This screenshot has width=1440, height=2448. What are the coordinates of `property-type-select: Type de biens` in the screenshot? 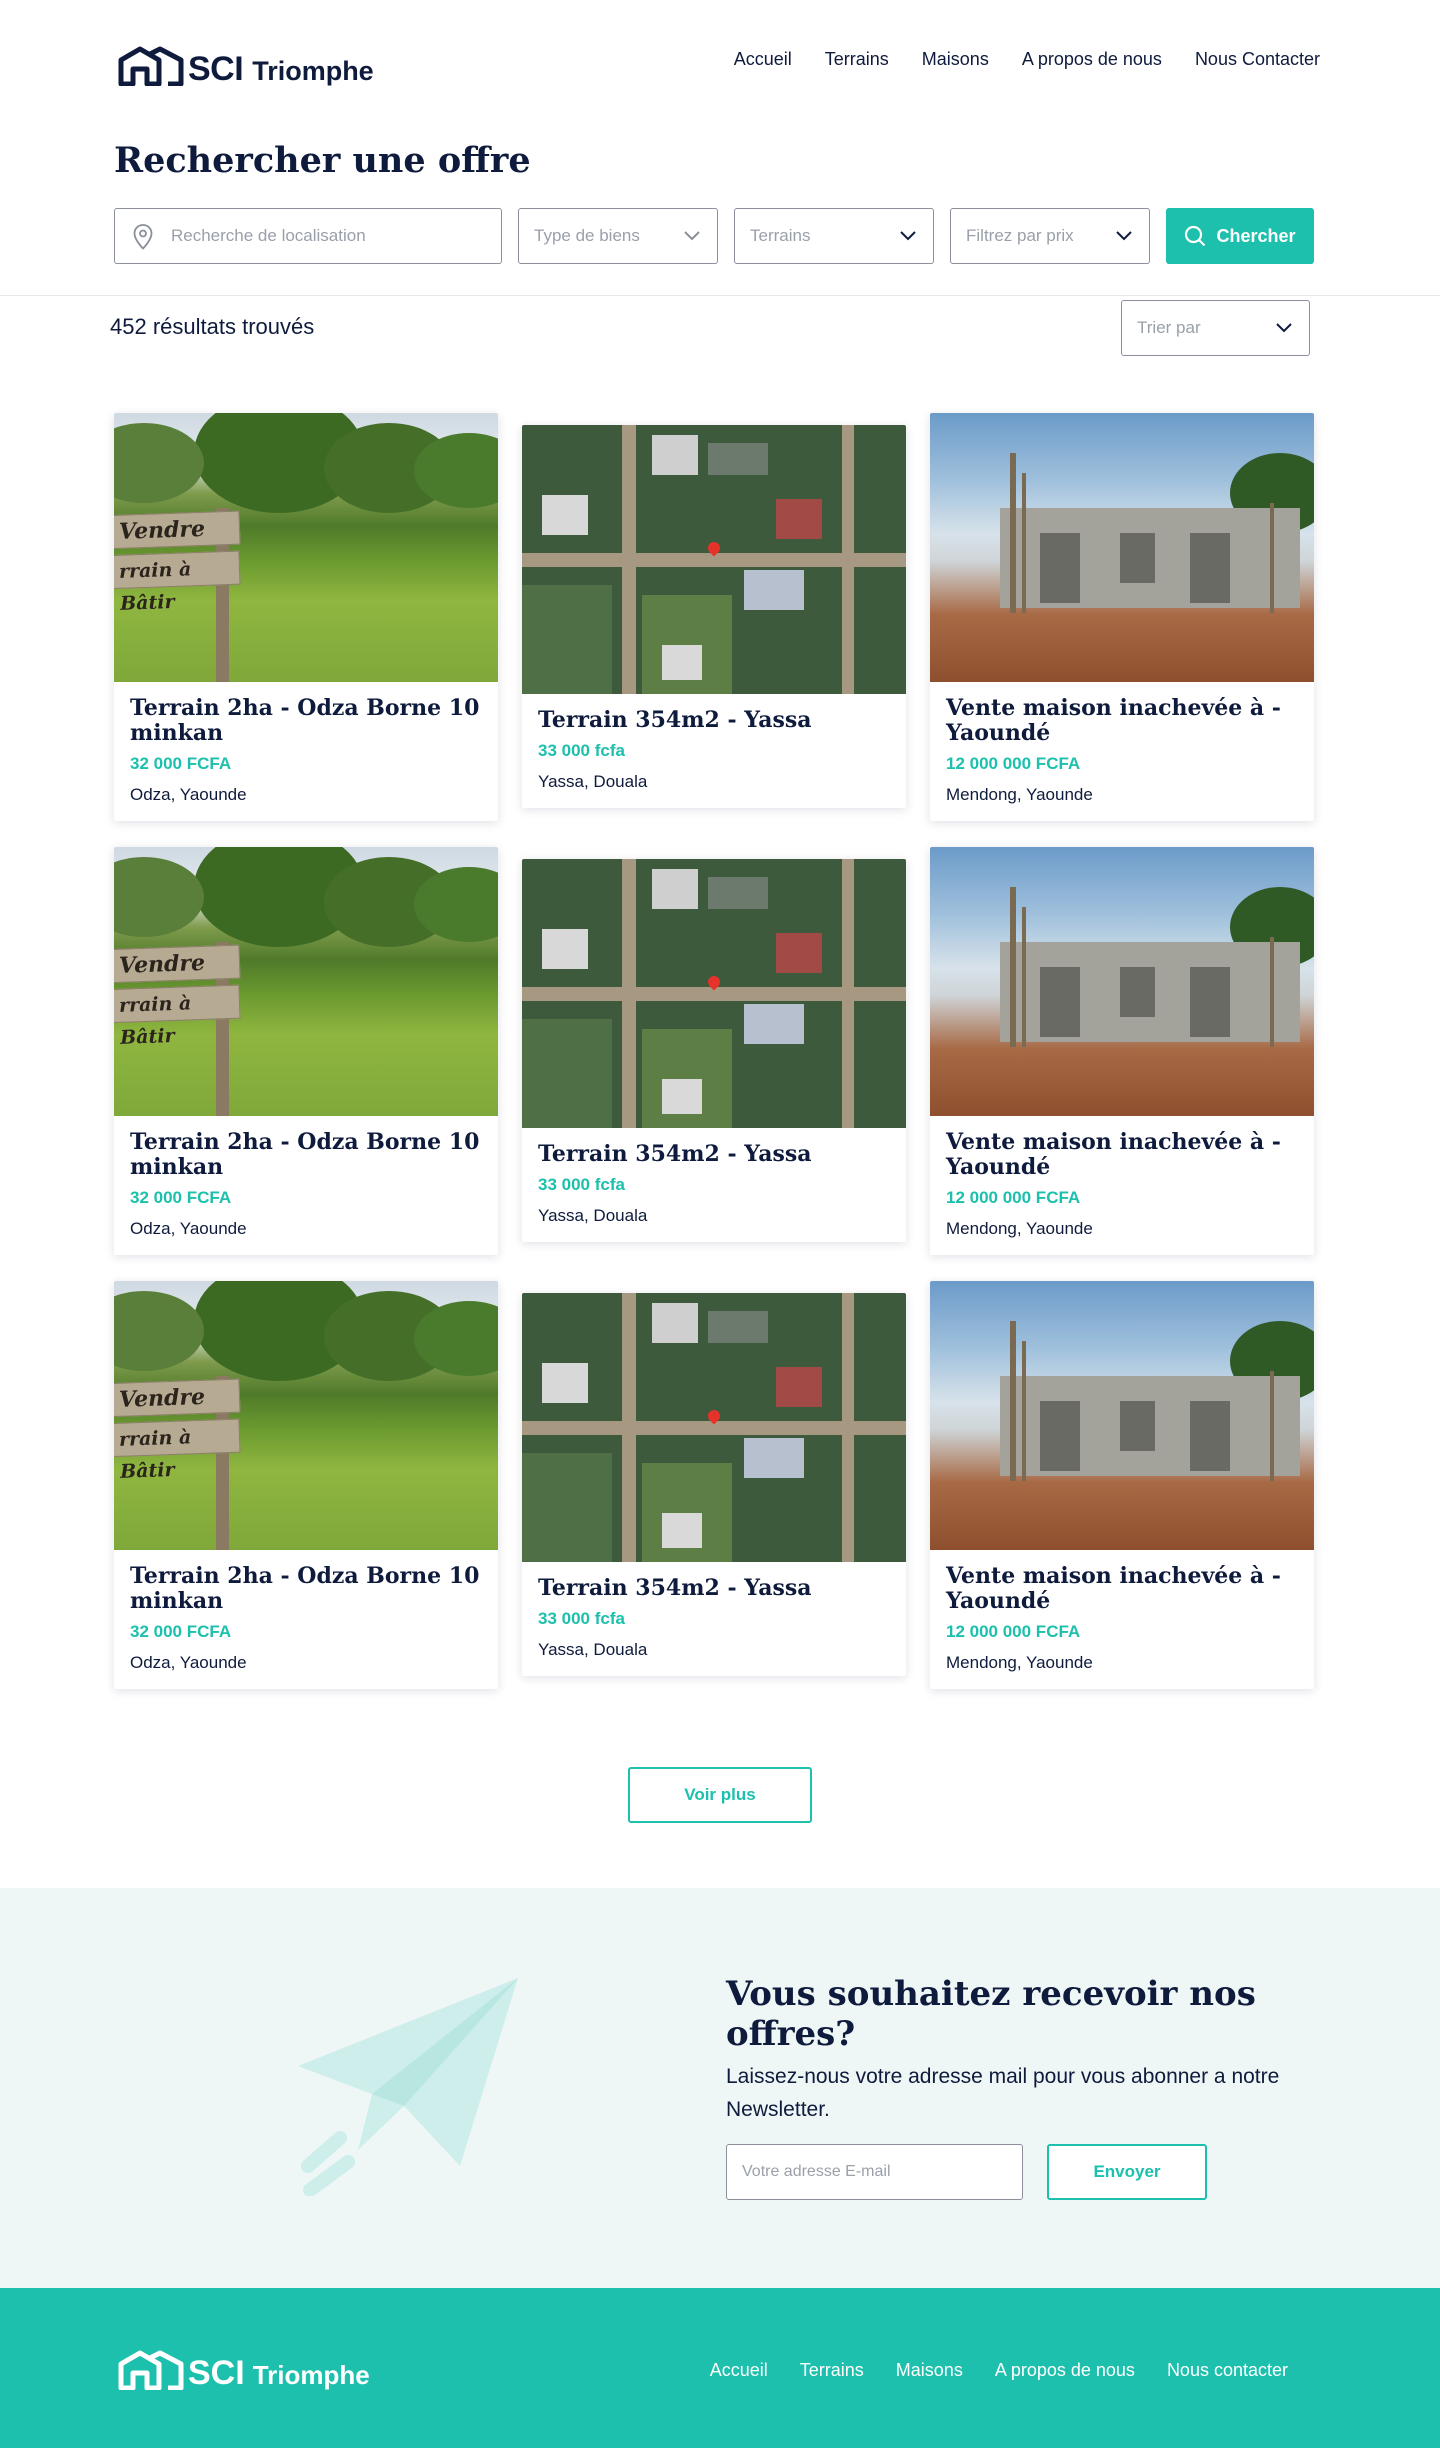 It's located at (618, 236).